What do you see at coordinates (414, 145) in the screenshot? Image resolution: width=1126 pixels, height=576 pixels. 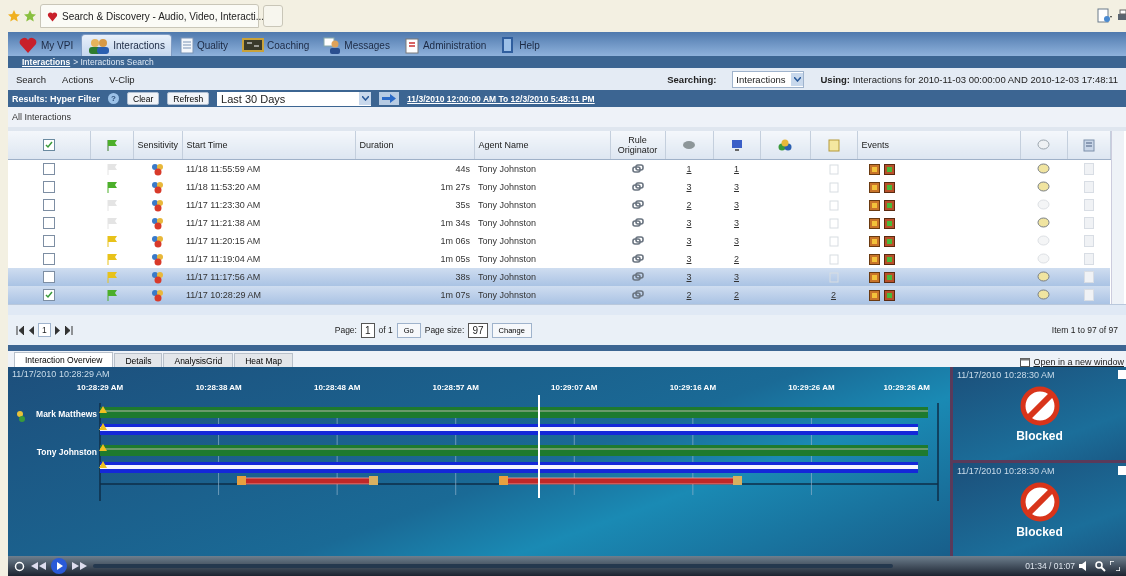 I see `column-header: Duration` at bounding box center [414, 145].